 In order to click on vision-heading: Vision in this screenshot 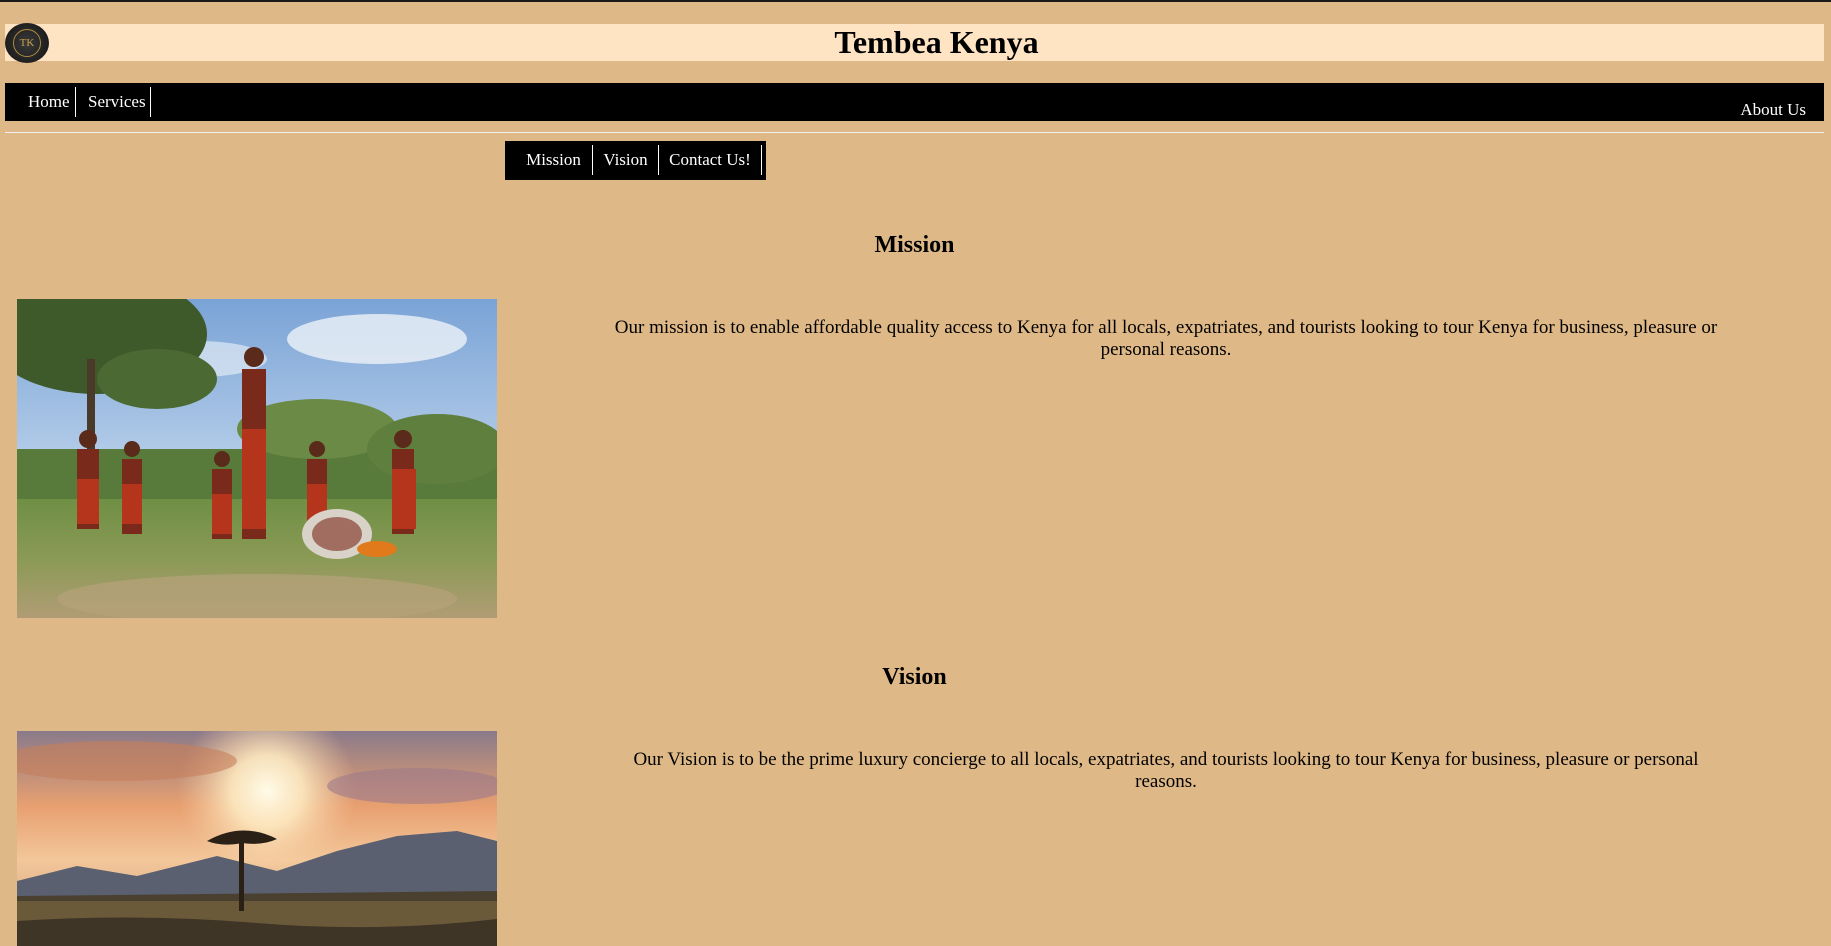, I will do `click(914, 677)`.